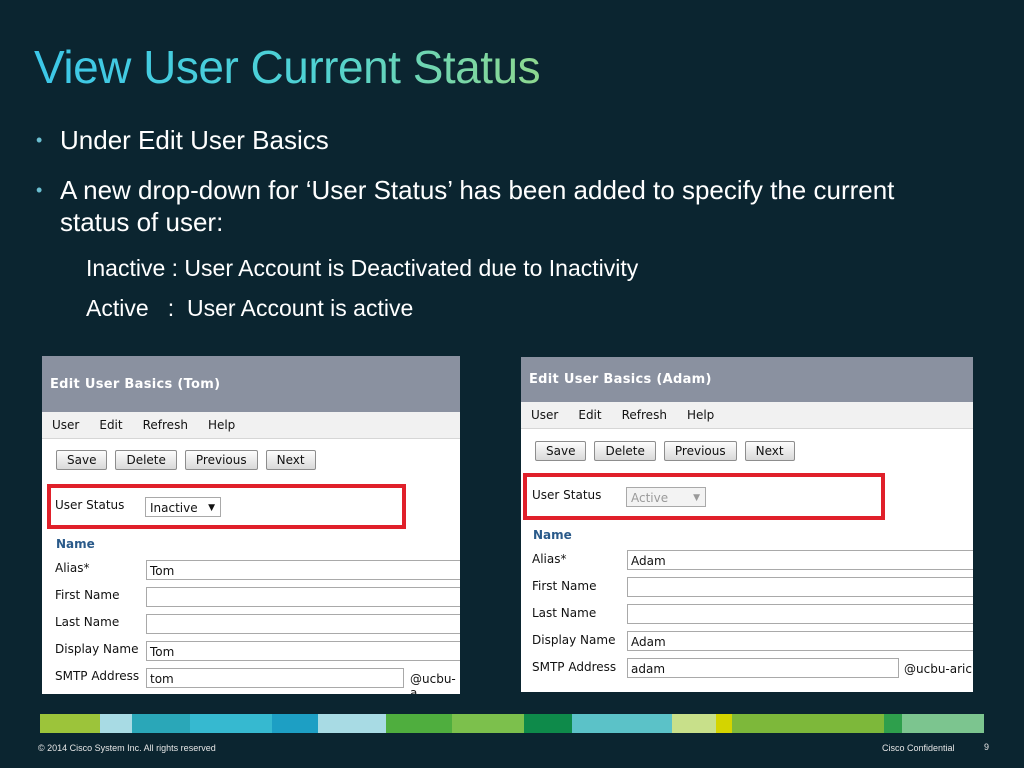  Describe the element at coordinates (704, 496) in the screenshot. I see `highlight-box-right` at that location.